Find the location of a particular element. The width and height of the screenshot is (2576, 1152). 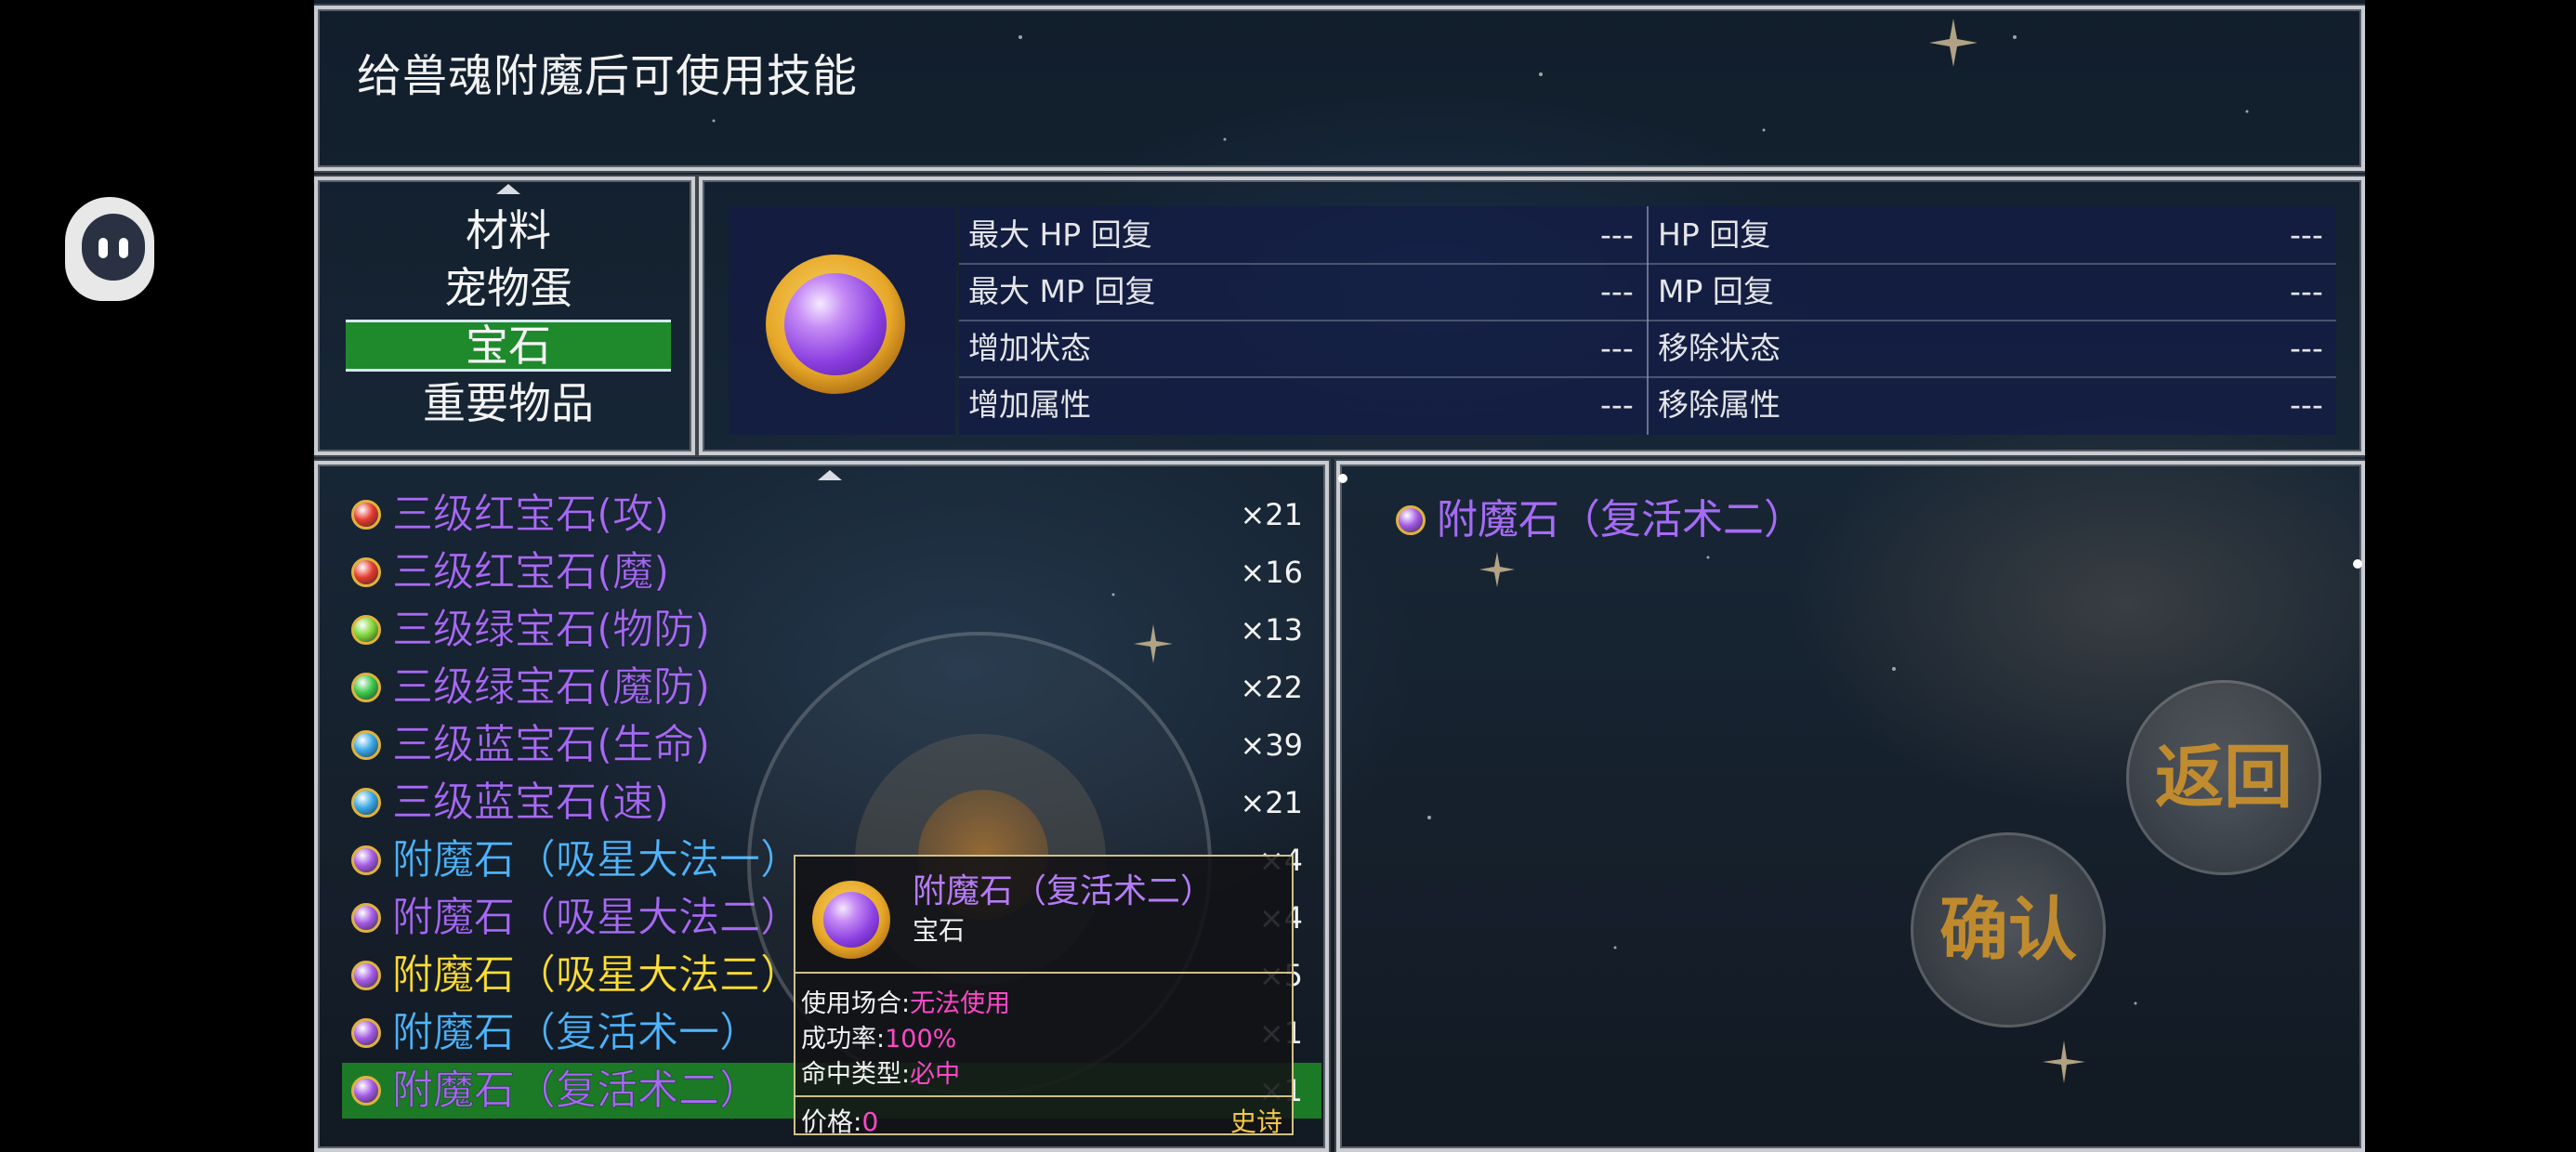

tooltip-usage: 使用场合:无法使用 is located at coordinates (905, 1001).